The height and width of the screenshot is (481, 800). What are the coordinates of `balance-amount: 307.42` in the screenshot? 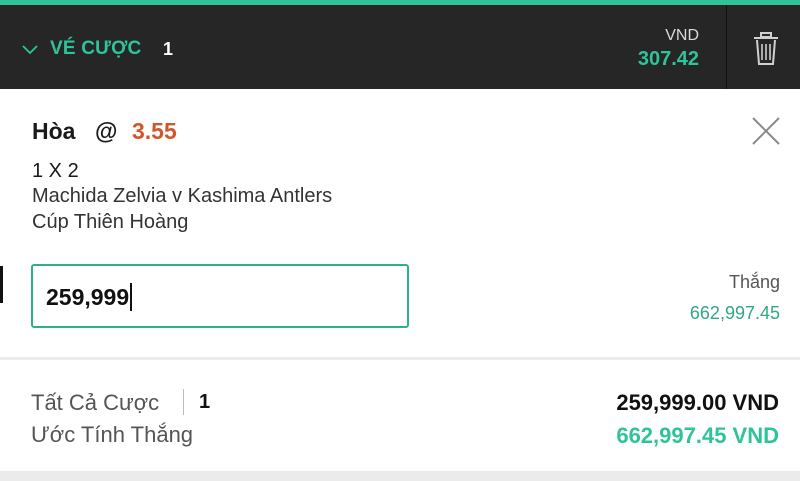 It's located at (668, 59).